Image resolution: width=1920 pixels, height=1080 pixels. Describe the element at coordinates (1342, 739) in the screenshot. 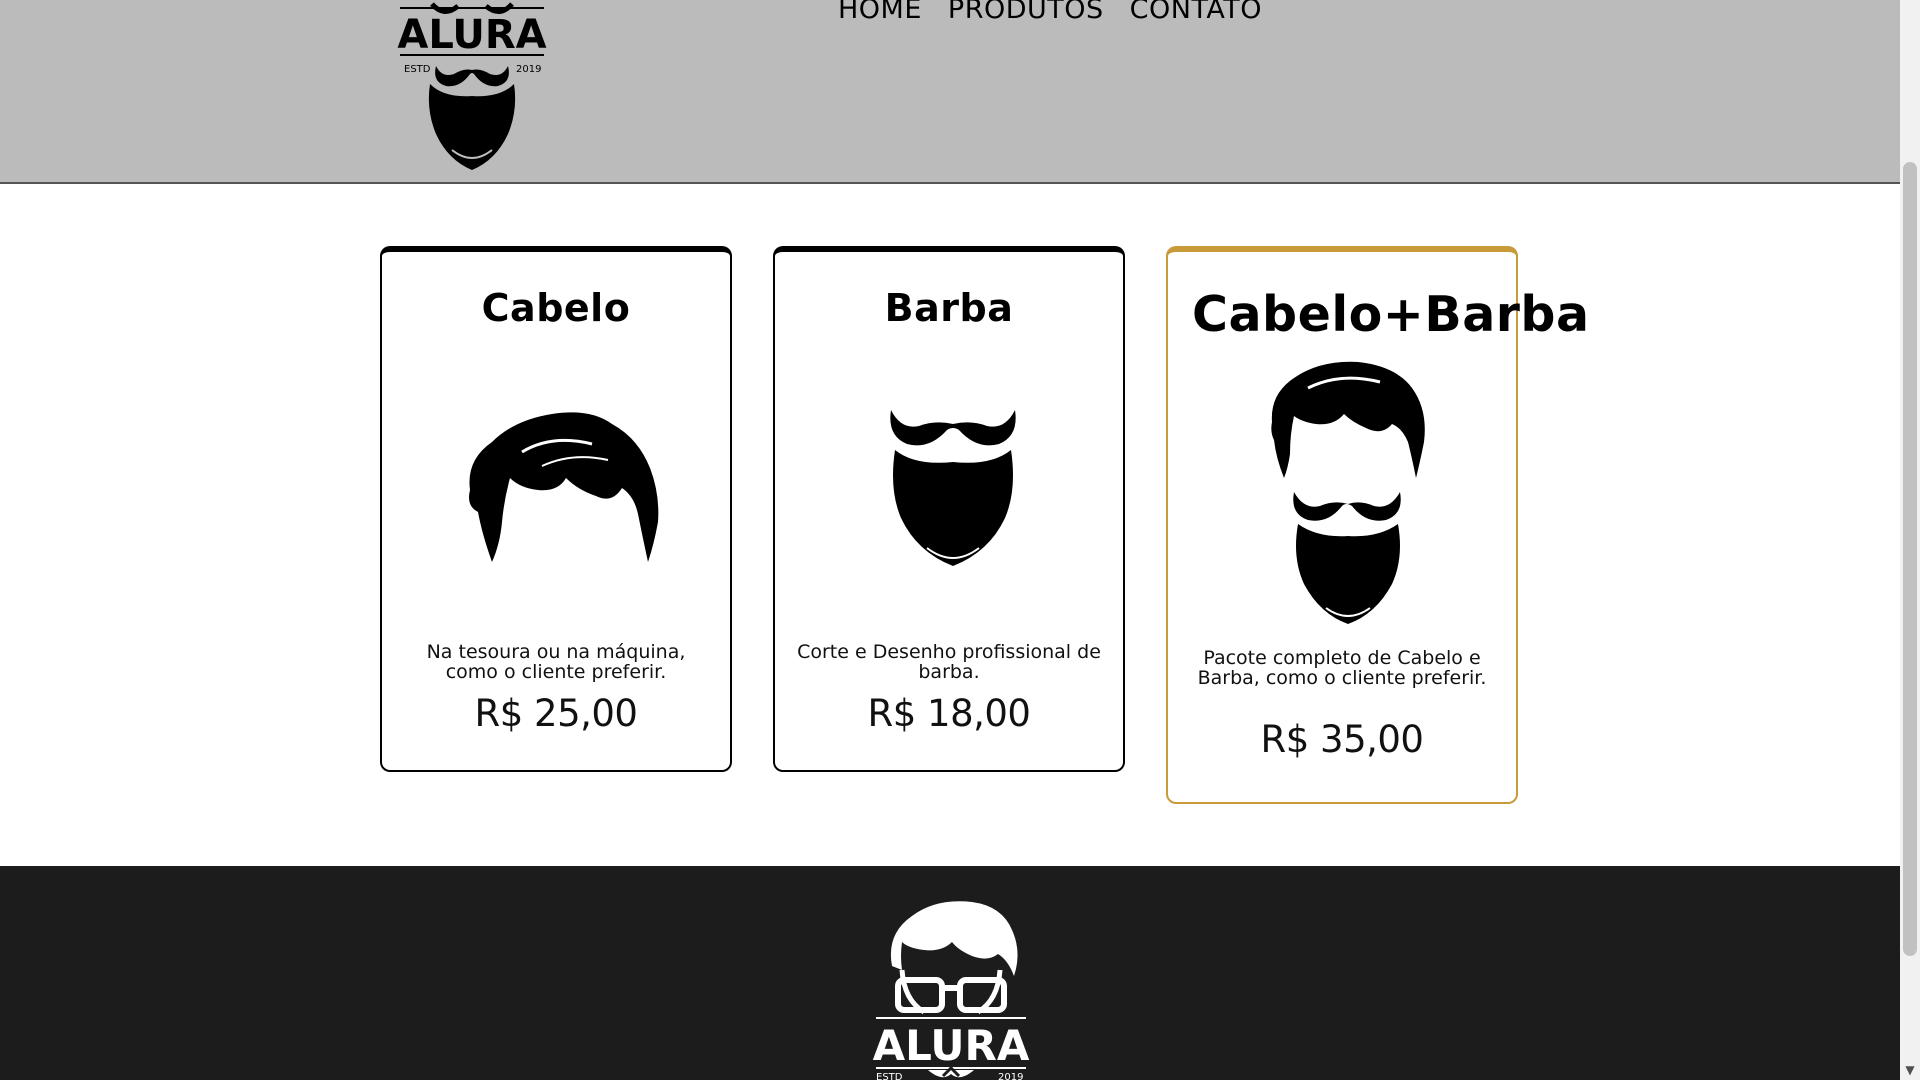

I see `product-price: R$ 35,00` at that location.